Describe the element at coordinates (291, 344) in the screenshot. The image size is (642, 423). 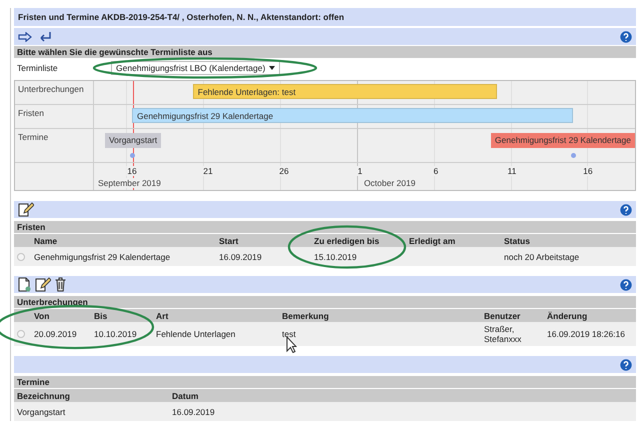
I see `mouse-pointer-icon` at that location.